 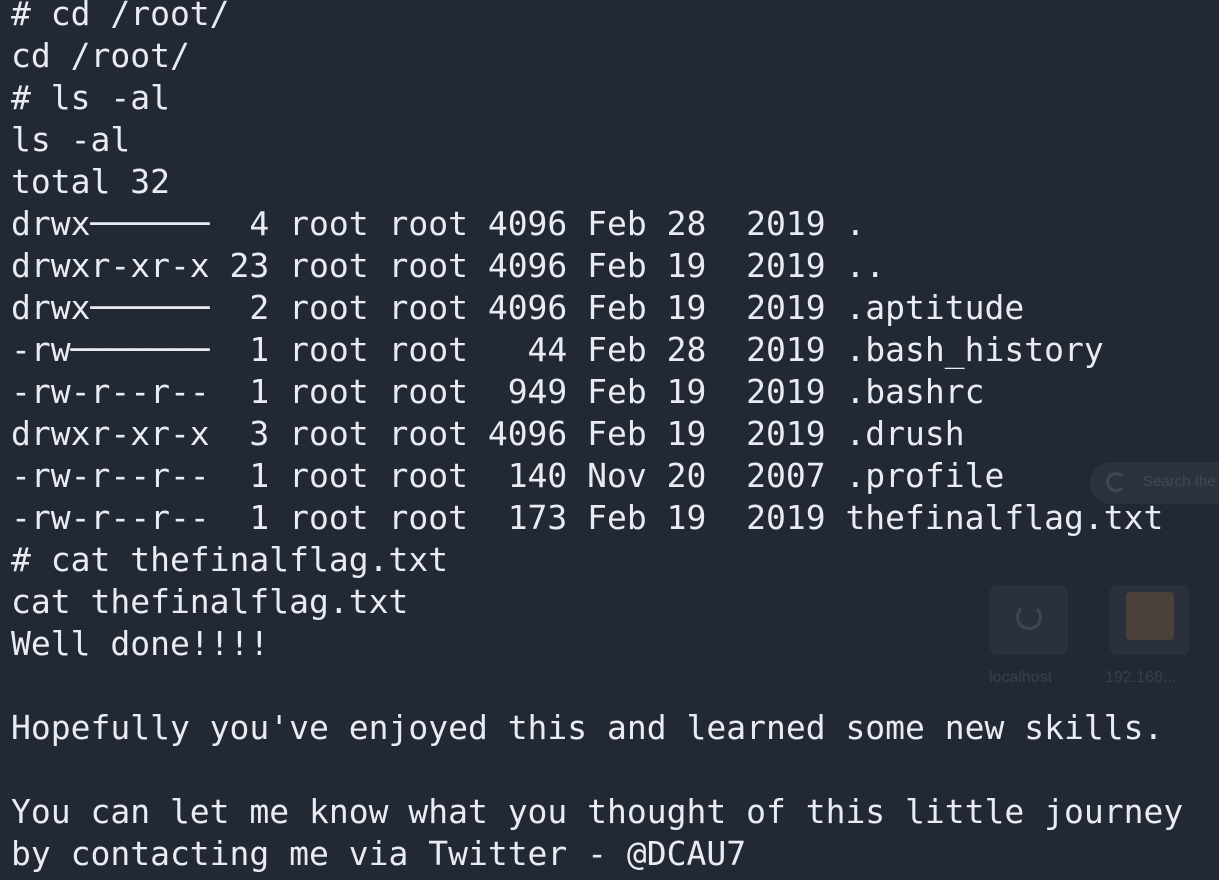 I want to click on terminal-line: Well done!!!!, so click(x=140, y=643).